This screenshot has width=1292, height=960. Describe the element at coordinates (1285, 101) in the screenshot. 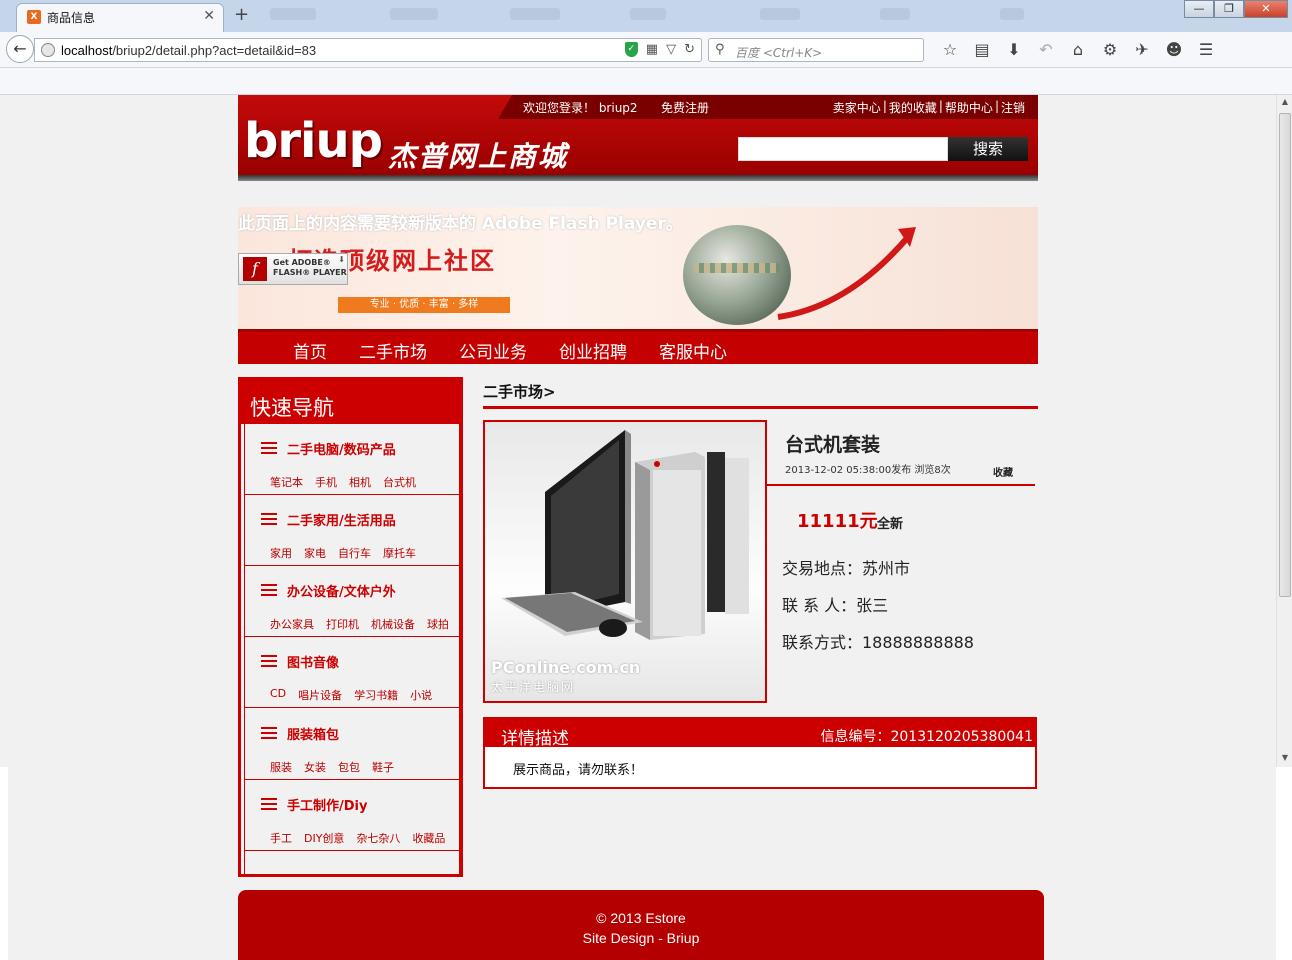

I see `scroll-up-icon: ▲` at that location.